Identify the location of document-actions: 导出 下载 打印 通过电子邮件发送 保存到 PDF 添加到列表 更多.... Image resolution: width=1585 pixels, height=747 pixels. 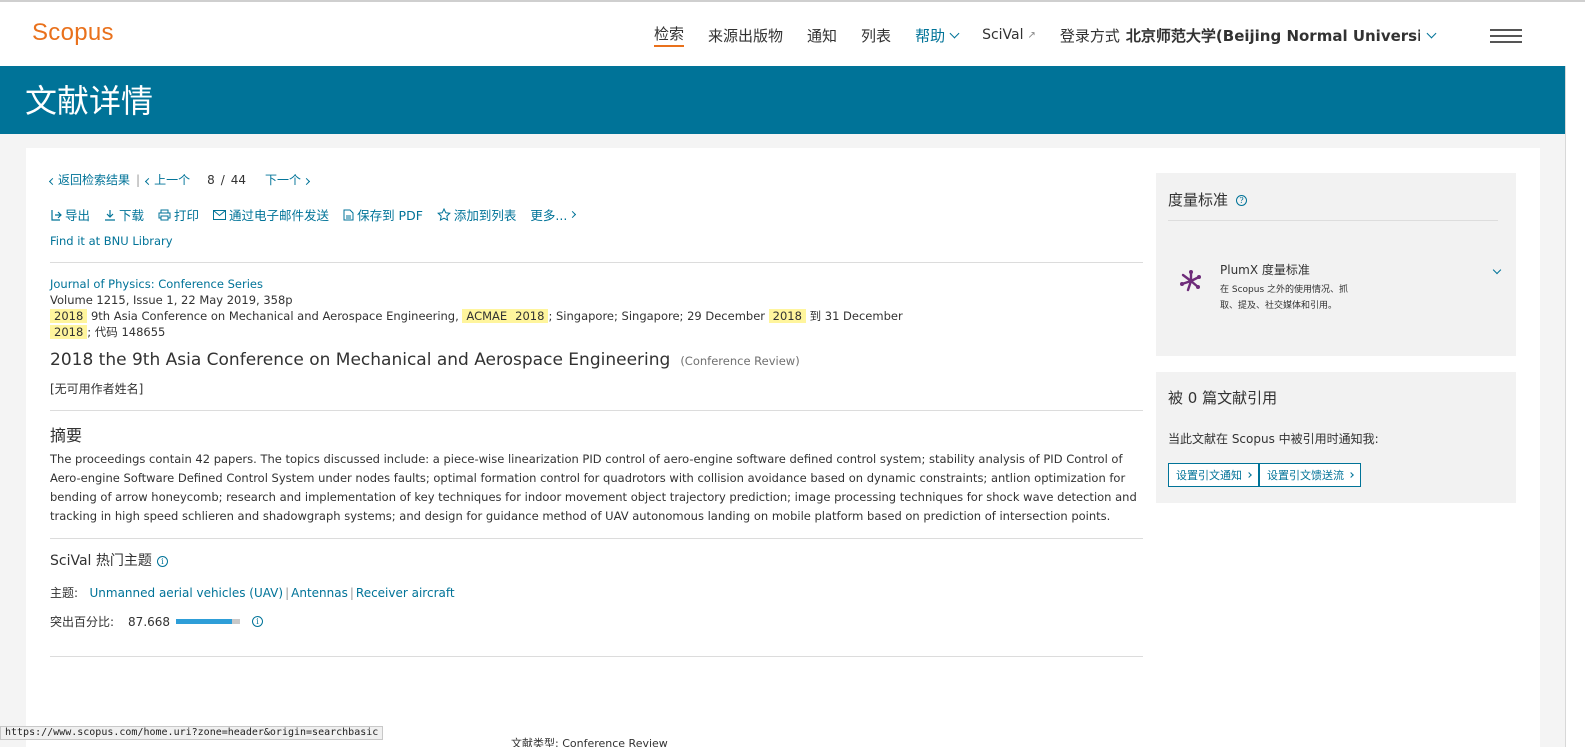
(319, 214).